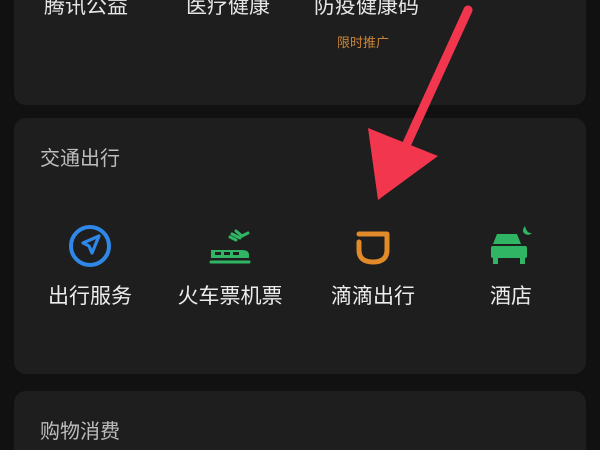  Describe the element at coordinates (90, 246) in the screenshot. I see `navigation-icon` at that location.